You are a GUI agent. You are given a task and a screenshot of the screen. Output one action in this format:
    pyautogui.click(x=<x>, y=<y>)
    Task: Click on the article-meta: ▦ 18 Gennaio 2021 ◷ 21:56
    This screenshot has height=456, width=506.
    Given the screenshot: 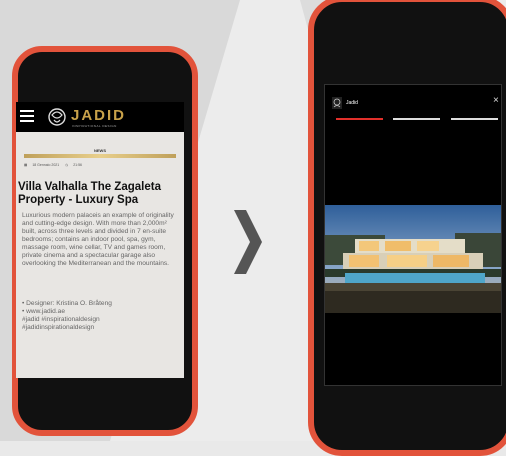 What is the action you would take?
    pyautogui.click(x=55, y=165)
    